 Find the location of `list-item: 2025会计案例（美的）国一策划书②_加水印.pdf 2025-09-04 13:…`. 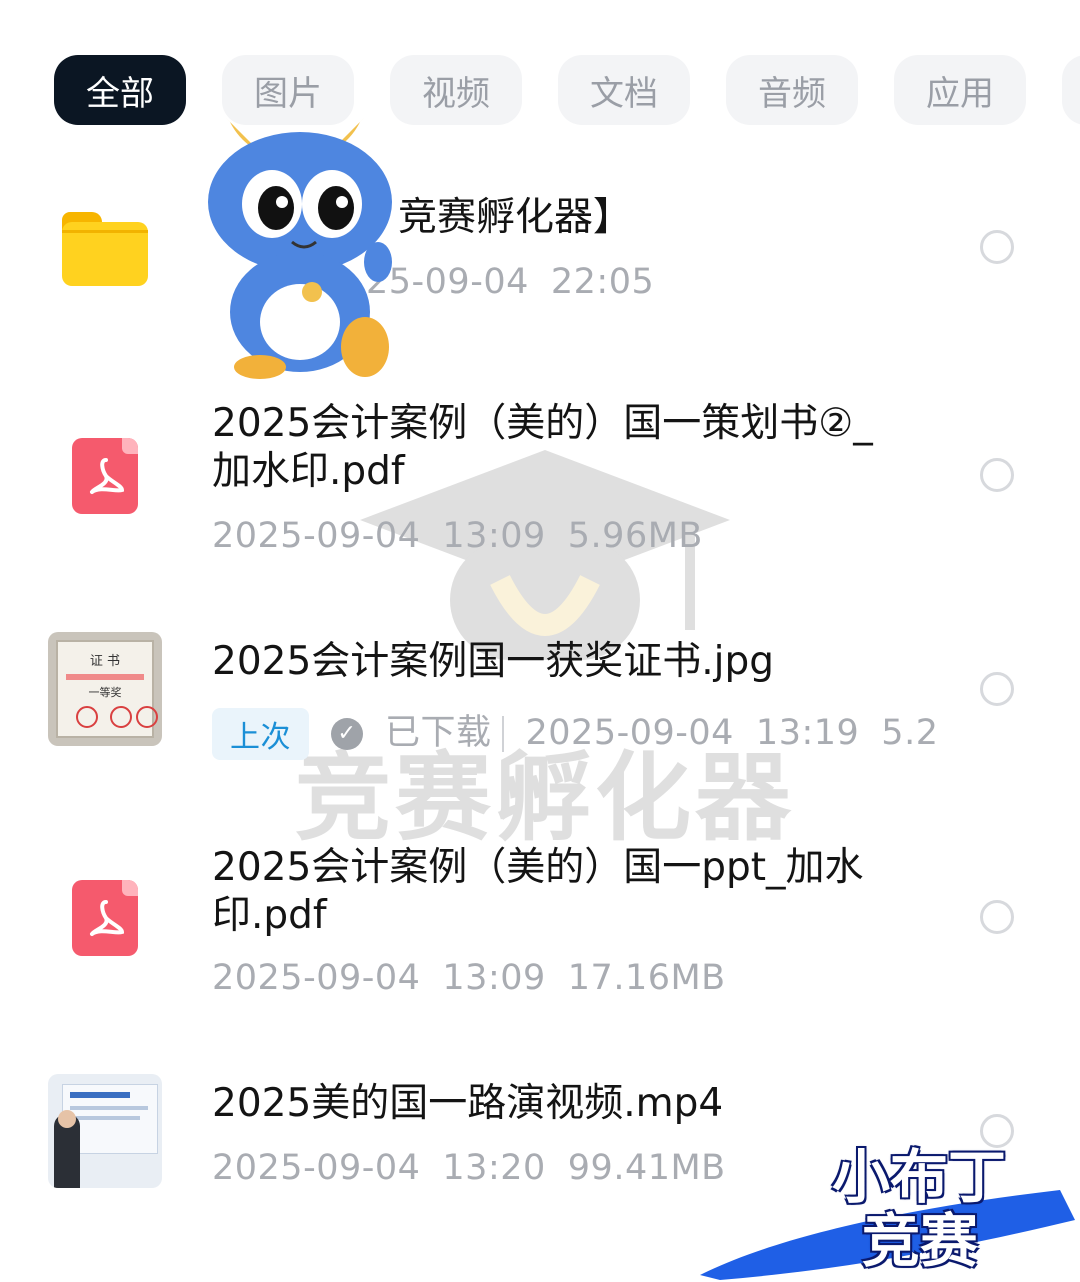

list-item: 2025会计案例（美的）国一策划书②_加水印.pdf 2025-09-04 13:… is located at coordinates (540, 483).